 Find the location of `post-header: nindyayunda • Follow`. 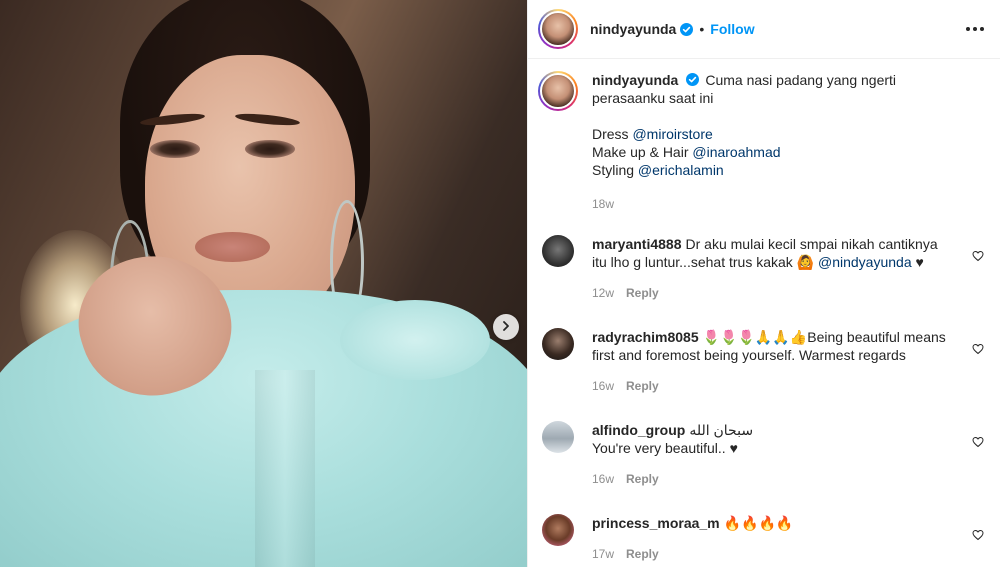

post-header: nindyayunda • Follow is located at coordinates (764, 29).